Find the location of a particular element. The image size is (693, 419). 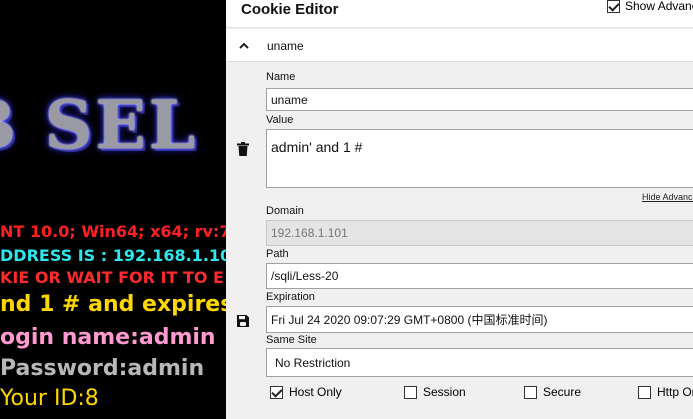

trash-icon is located at coordinates (243, 151).